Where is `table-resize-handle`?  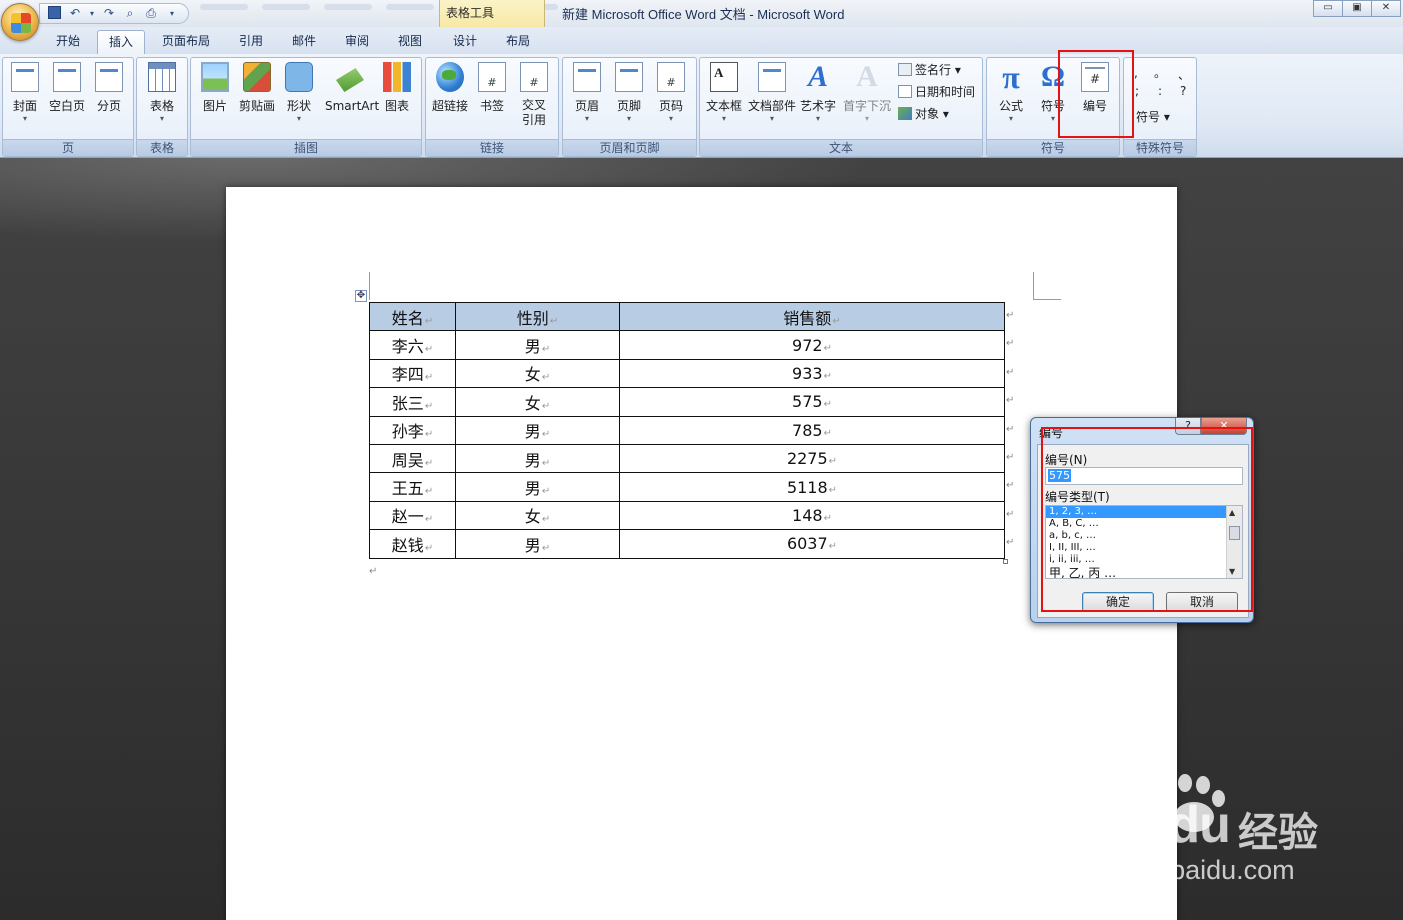 table-resize-handle is located at coordinates (1005, 561).